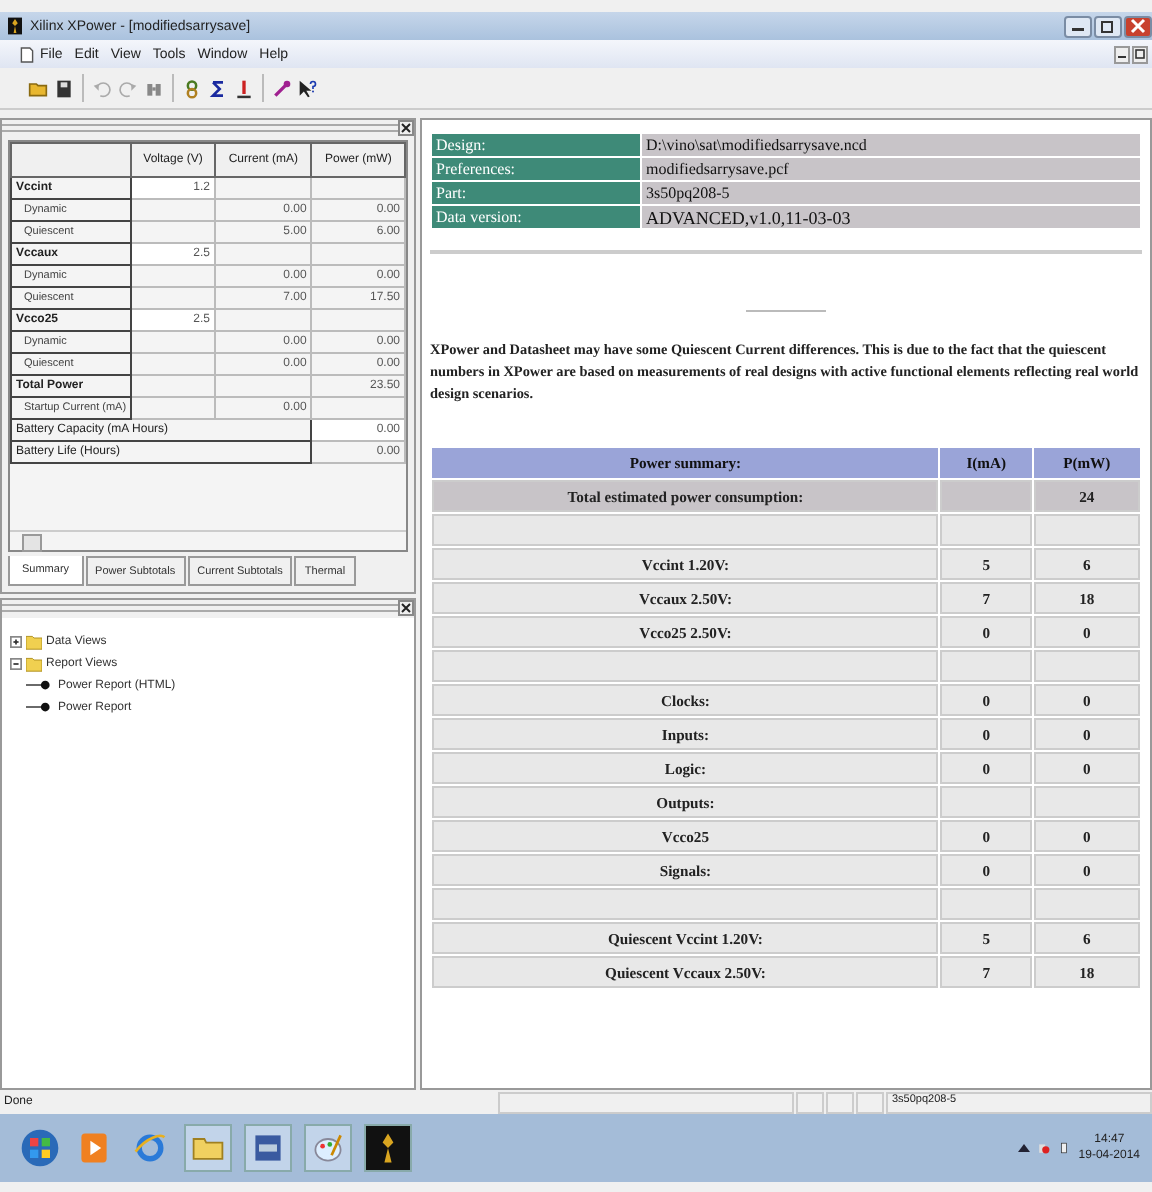 The image size is (1152, 1192). Describe the element at coordinates (1138, 26) in the screenshot. I see `close-icon` at that location.